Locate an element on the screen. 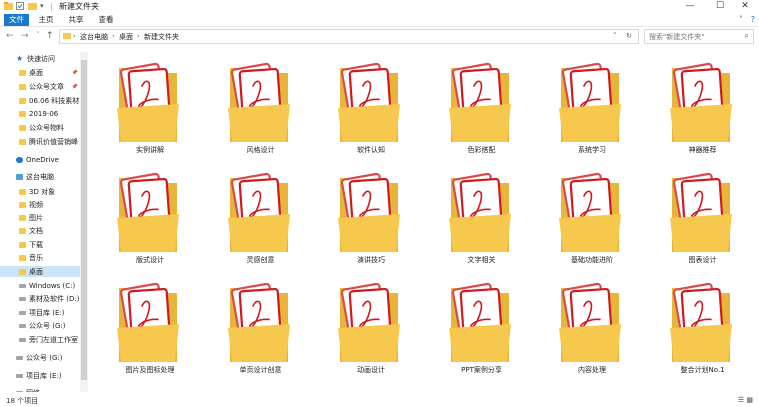 The height and width of the screenshot is (407, 759). folder-item: PDF 基础功能进阶 is located at coordinates (592, 216).